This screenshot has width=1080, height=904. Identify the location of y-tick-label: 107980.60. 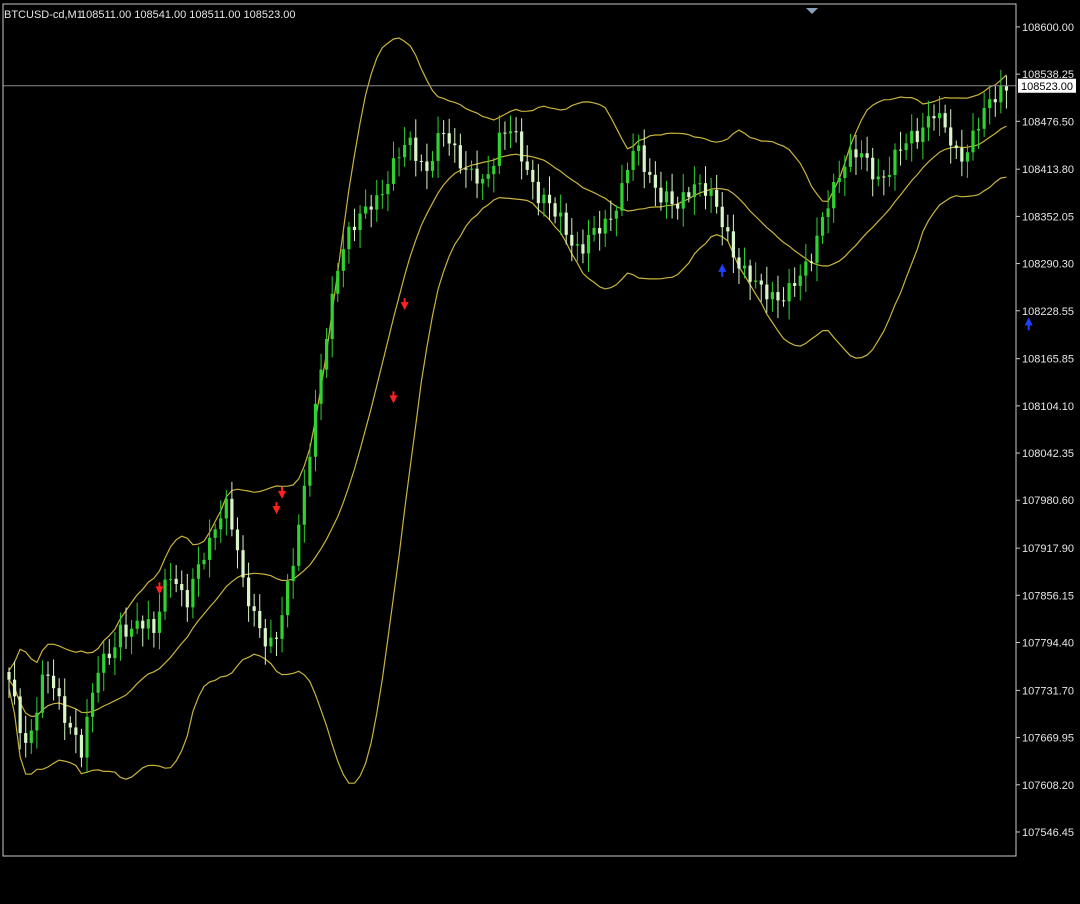
(1048, 501).